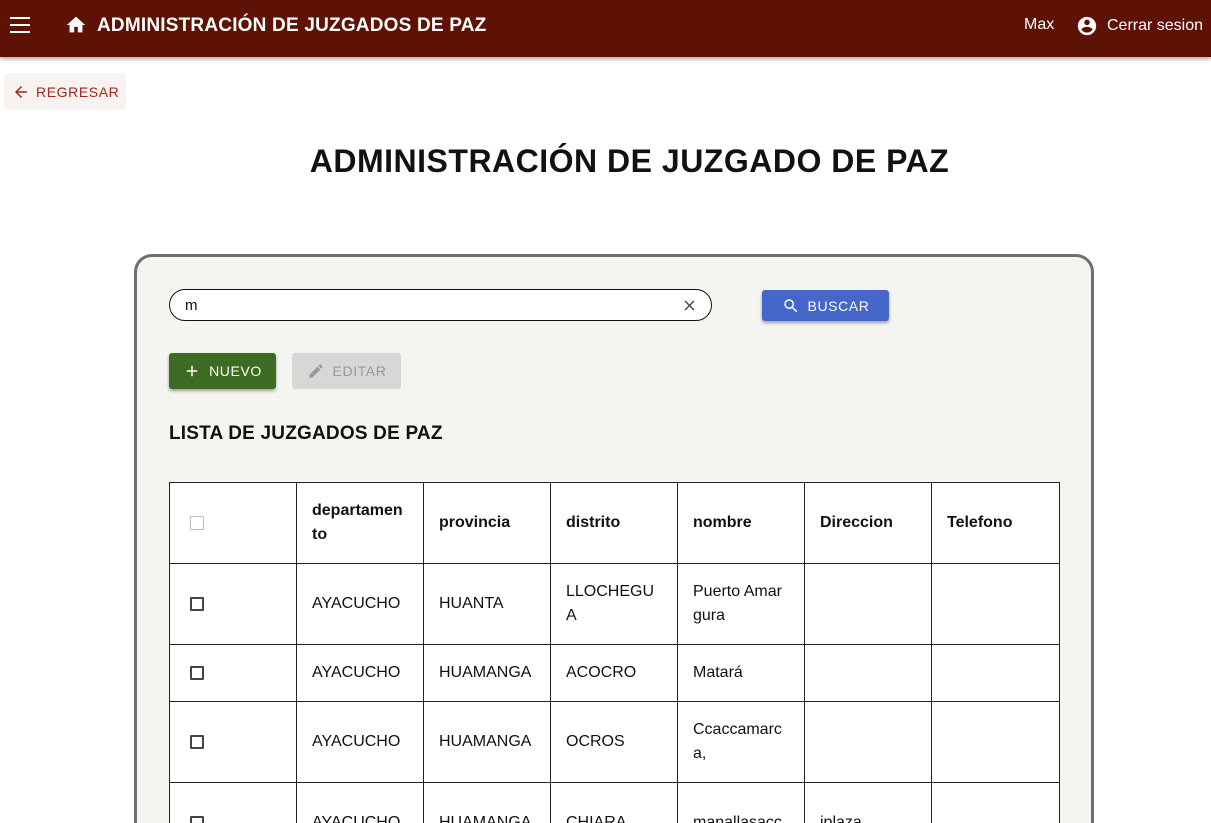  Describe the element at coordinates (1155, 25) in the screenshot. I see `logout-label: Cerrar sesion` at that location.